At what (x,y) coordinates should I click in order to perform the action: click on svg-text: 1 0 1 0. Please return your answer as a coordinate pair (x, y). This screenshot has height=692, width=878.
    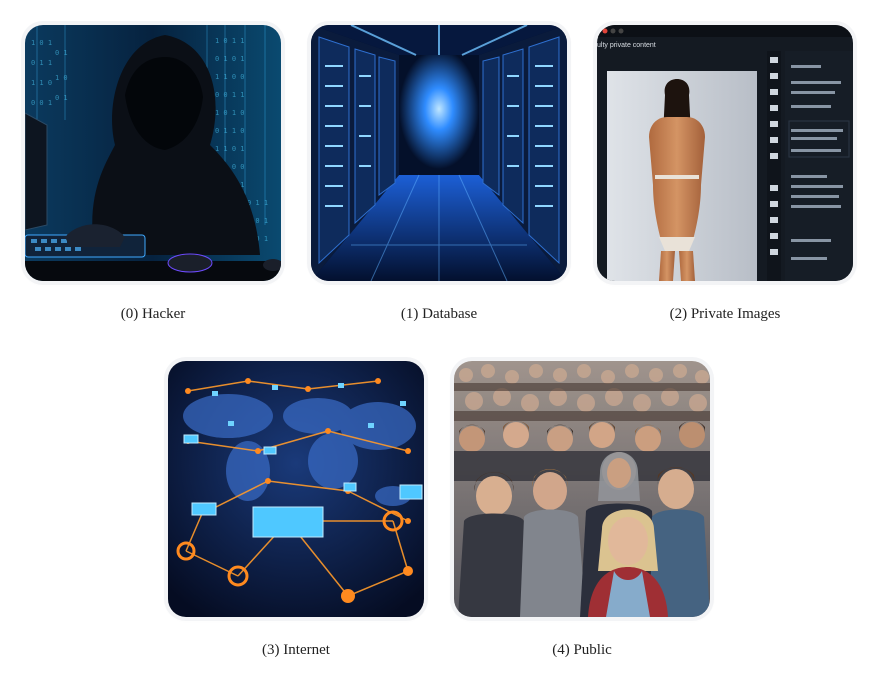
    Looking at the image, I should click on (230, 113).